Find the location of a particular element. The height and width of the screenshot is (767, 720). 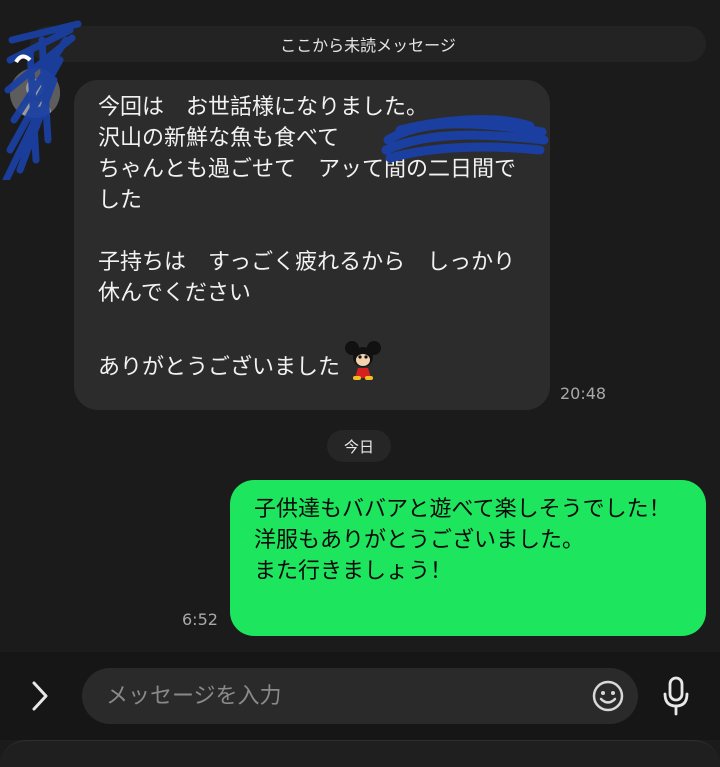

date-divider: 今日 is located at coordinates (359, 446).